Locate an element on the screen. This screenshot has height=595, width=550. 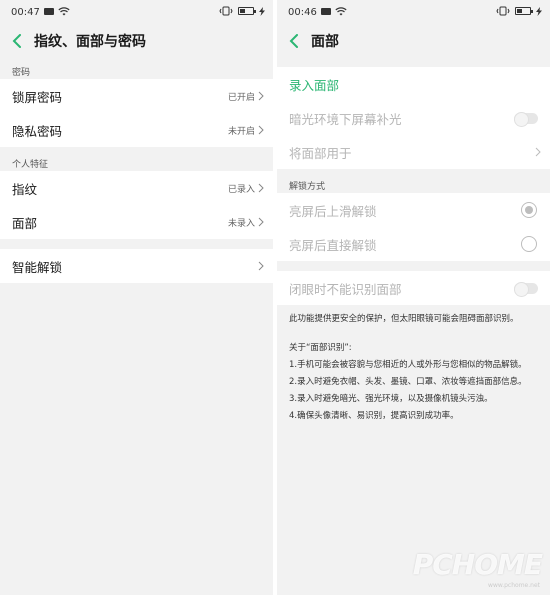
row-label: 锁屏密码 is located at coordinates (37, 97).